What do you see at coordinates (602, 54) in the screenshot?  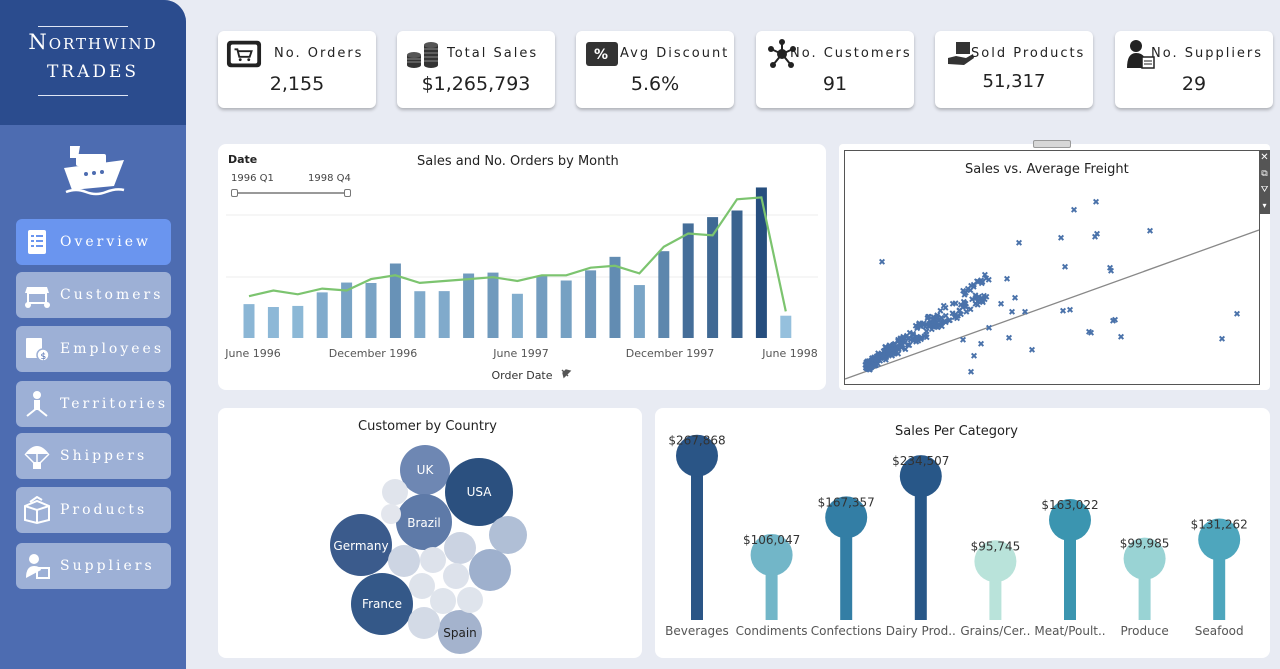 I see `percent-icon: %` at bounding box center [602, 54].